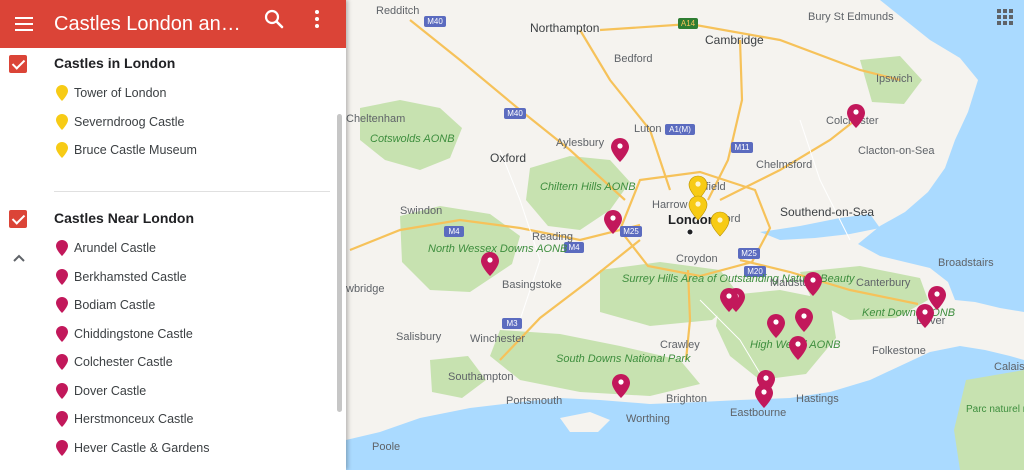  I want to click on place-label: Croydon, so click(697, 259).